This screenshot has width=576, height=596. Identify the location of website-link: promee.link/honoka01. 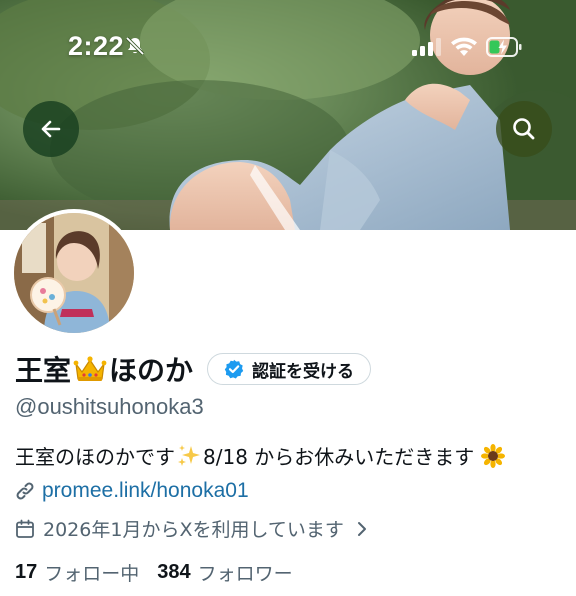
(131, 491).